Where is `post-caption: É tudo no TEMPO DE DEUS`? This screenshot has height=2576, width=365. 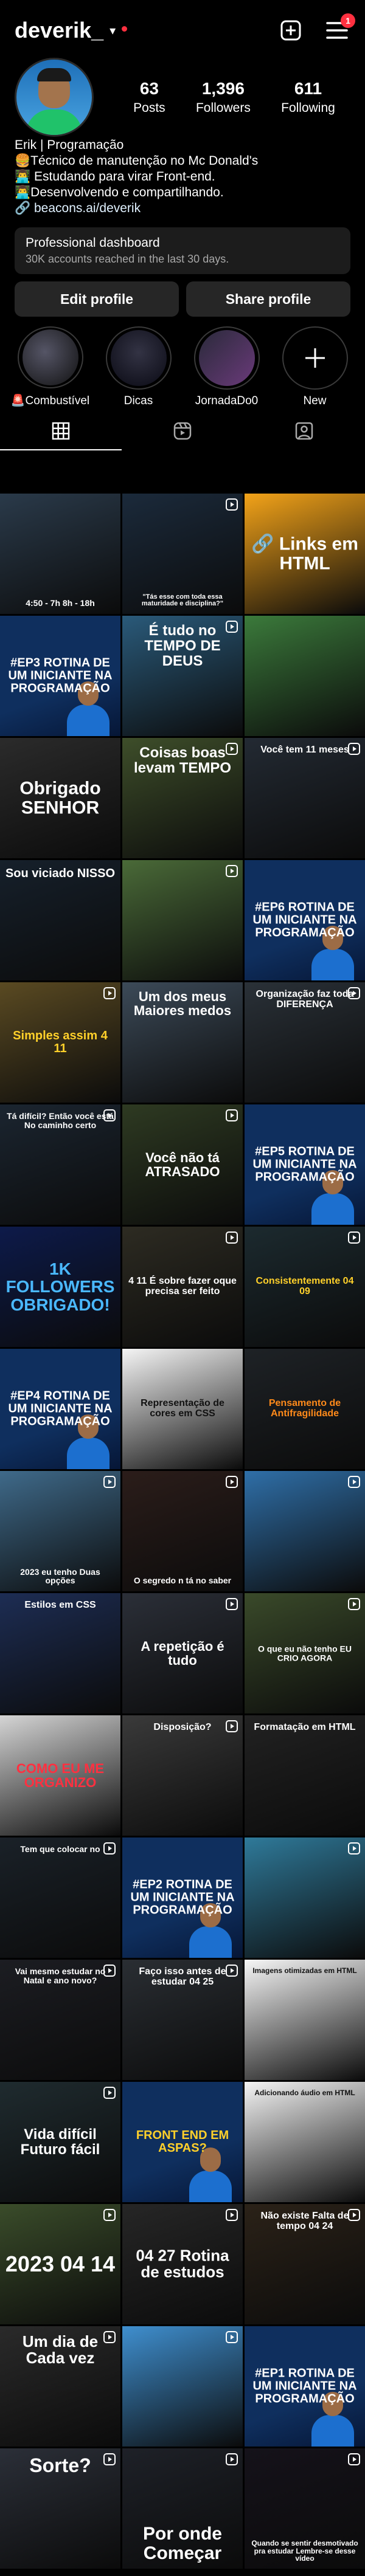 post-caption: É tudo no TEMPO DE DEUS is located at coordinates (182, 646).